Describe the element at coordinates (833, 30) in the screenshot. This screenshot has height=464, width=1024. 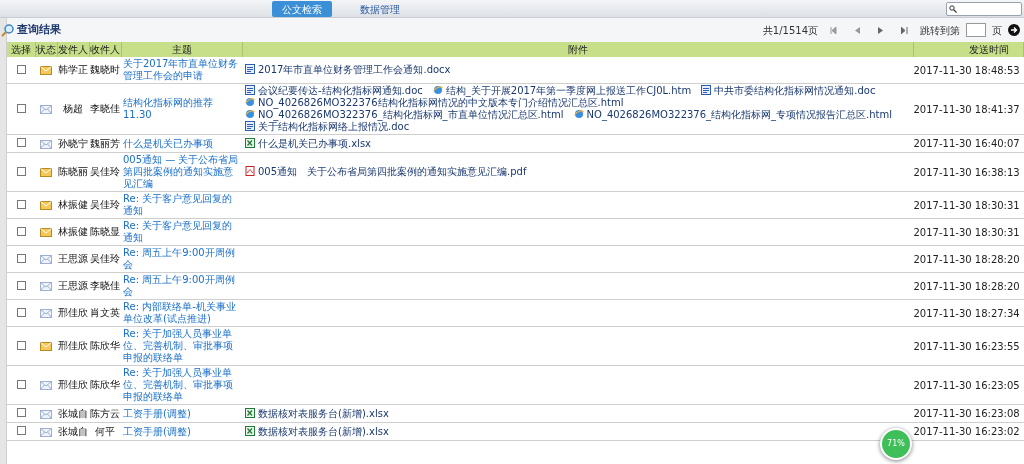
I see `first-page-icon` at that location.